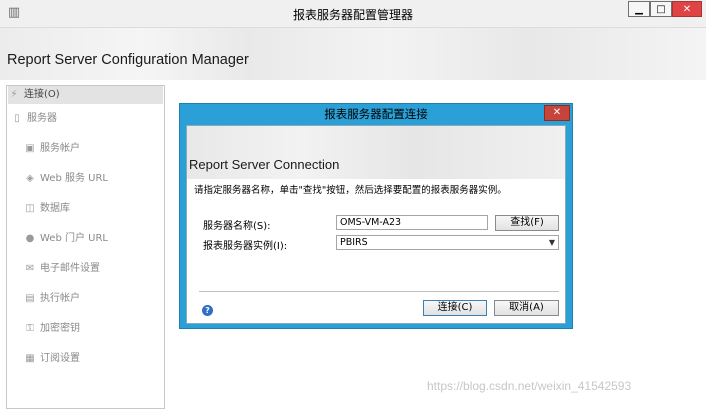 The height and width of the screenshot is (409, 706). What do you see at coordinates (60, 148) in the screenshot?
I see `sidebar-item-label: 服务帐户` at bounding box center [60, 148].